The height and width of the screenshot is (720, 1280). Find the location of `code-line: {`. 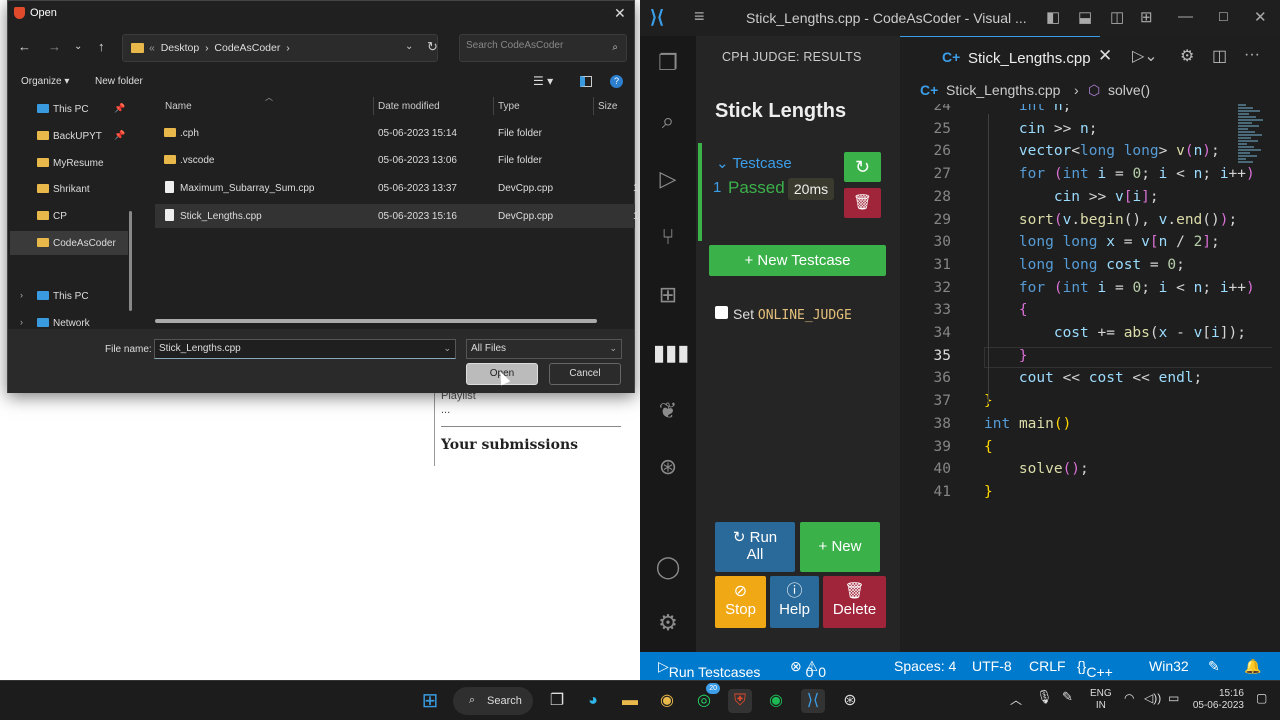

code-line: { is located at coordinates (1006, 310).